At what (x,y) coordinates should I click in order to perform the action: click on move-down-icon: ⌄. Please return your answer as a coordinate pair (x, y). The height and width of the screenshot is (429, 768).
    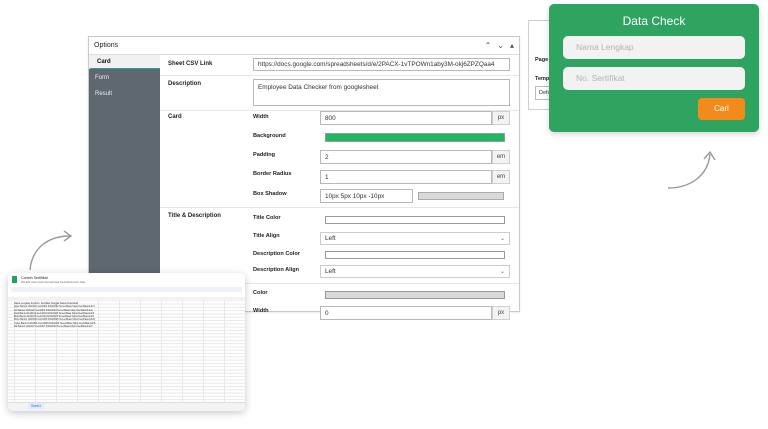
    Looking at the image, I should click on (500, 45).